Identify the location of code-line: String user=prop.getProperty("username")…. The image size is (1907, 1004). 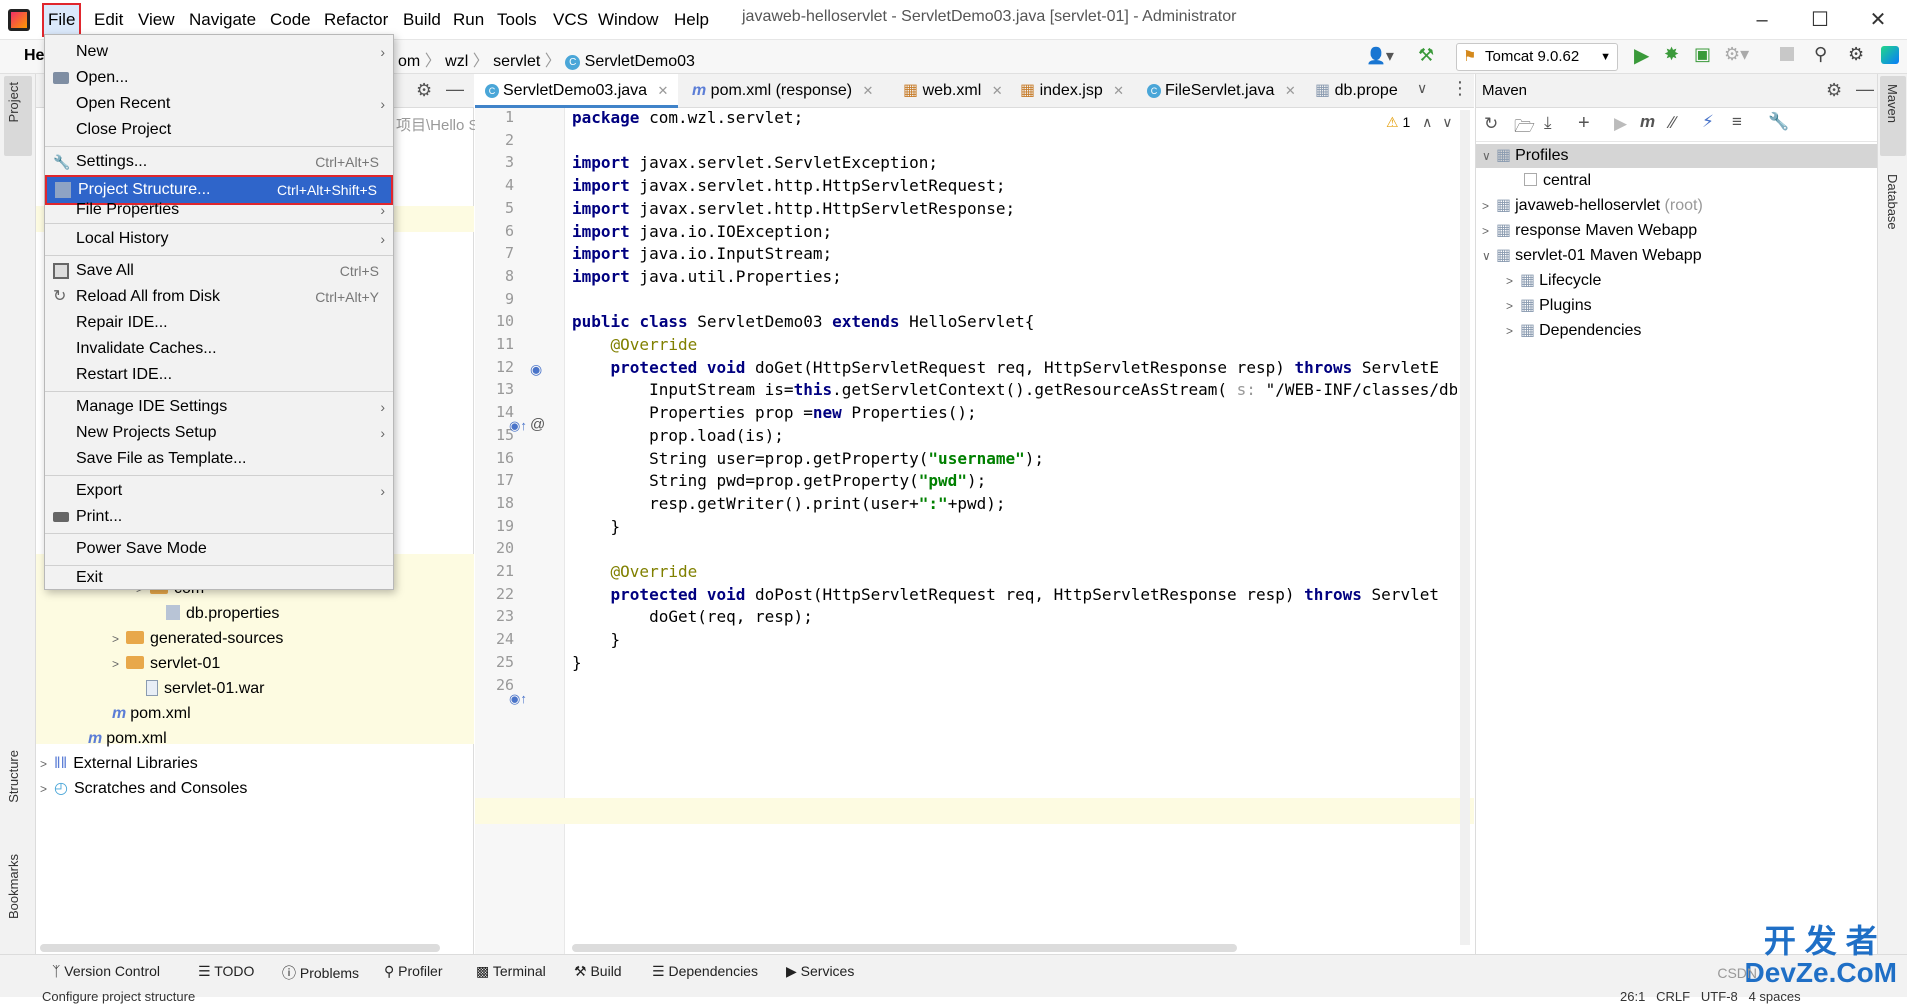
(1014, 458).